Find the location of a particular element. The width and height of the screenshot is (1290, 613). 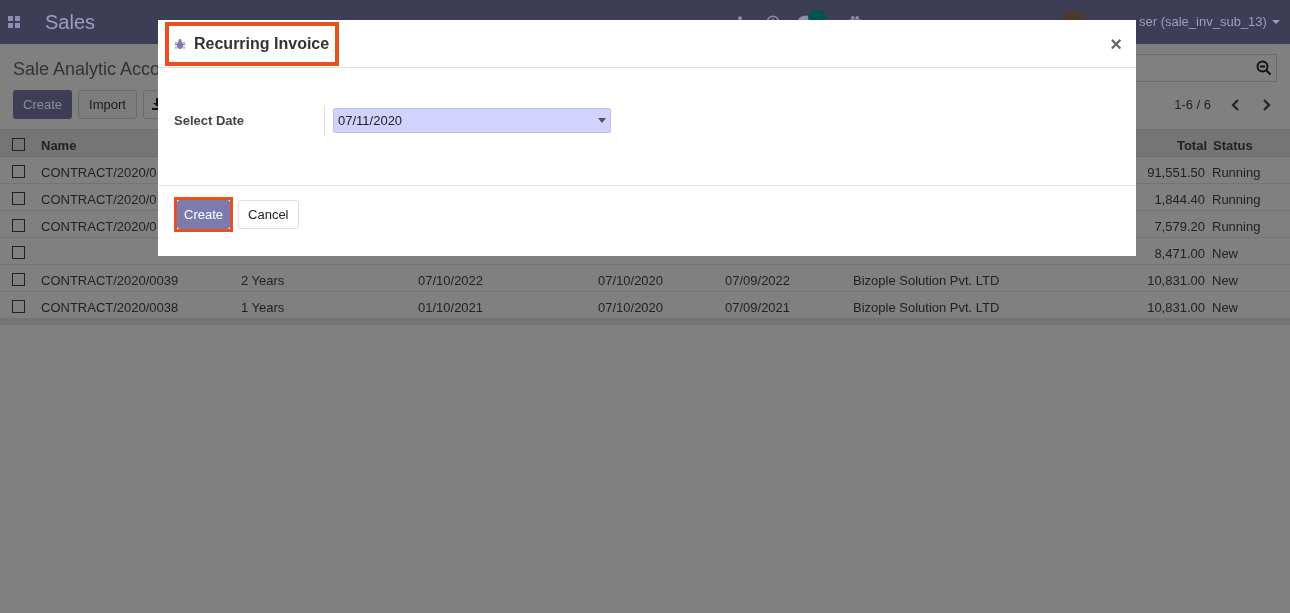

next-icon is located at coordinates (1266, 104).